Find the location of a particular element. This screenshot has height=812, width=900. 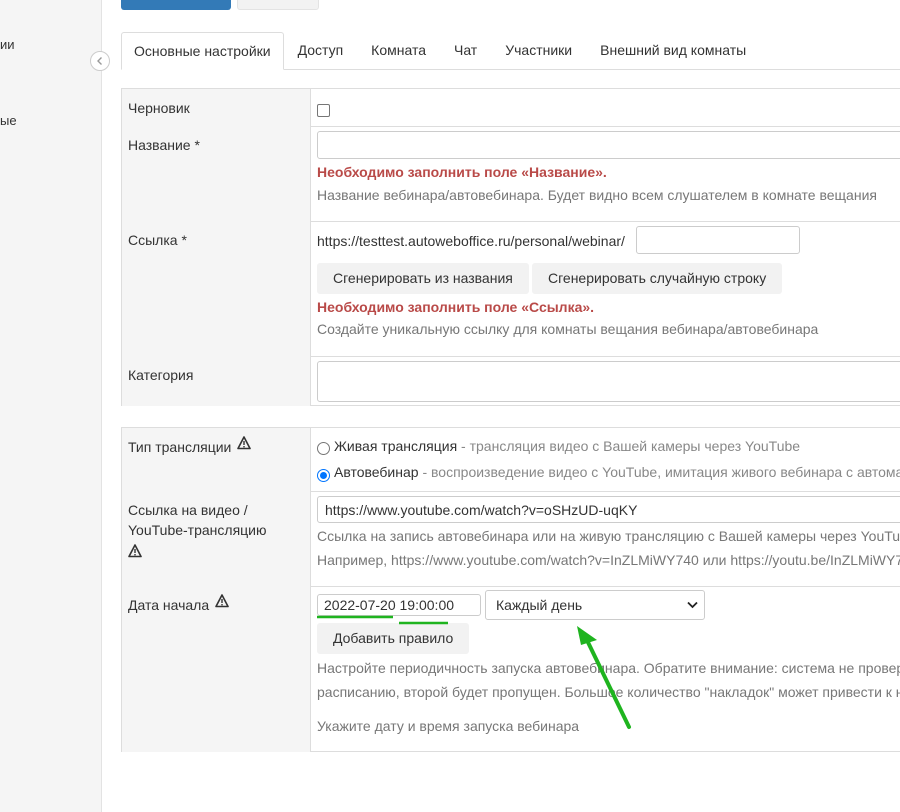

annotation-arrow-shaft is located at coordinates (606, 680).